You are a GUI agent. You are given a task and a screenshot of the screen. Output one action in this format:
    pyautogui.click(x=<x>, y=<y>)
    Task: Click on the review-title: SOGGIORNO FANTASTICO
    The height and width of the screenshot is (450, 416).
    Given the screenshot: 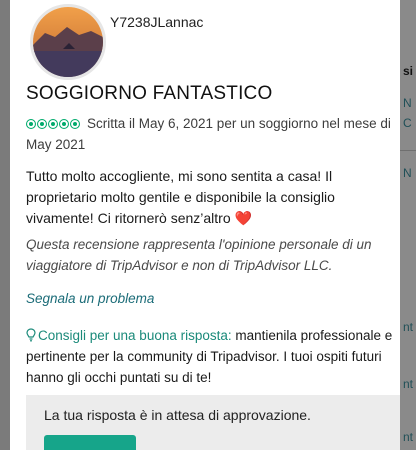 What is the action you would take?
    pyautogui.click(x=149, y=93)
    